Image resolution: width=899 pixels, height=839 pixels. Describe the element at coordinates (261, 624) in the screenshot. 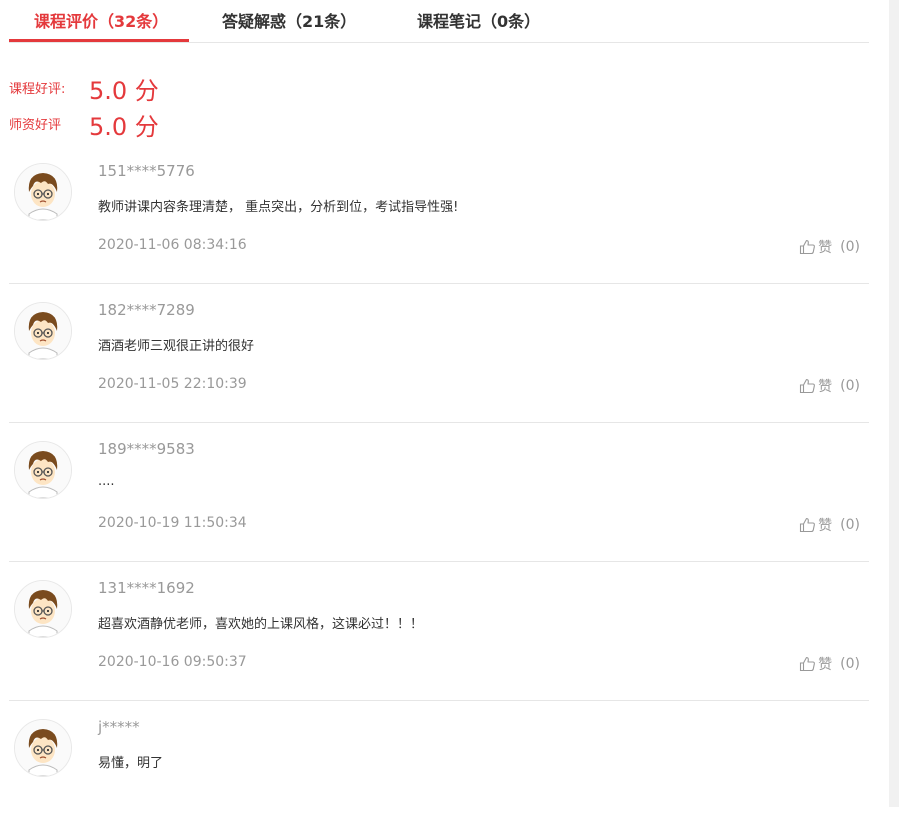

I see `review-comment: 超喜欢酒静优老师，喜欢她的上课风格，这课必过！！！` at that location.